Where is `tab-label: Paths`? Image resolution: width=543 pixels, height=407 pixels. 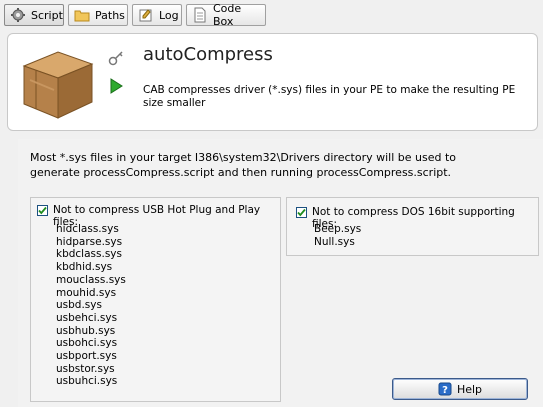 tab-label: Paths is located at coordinates (110, 15).